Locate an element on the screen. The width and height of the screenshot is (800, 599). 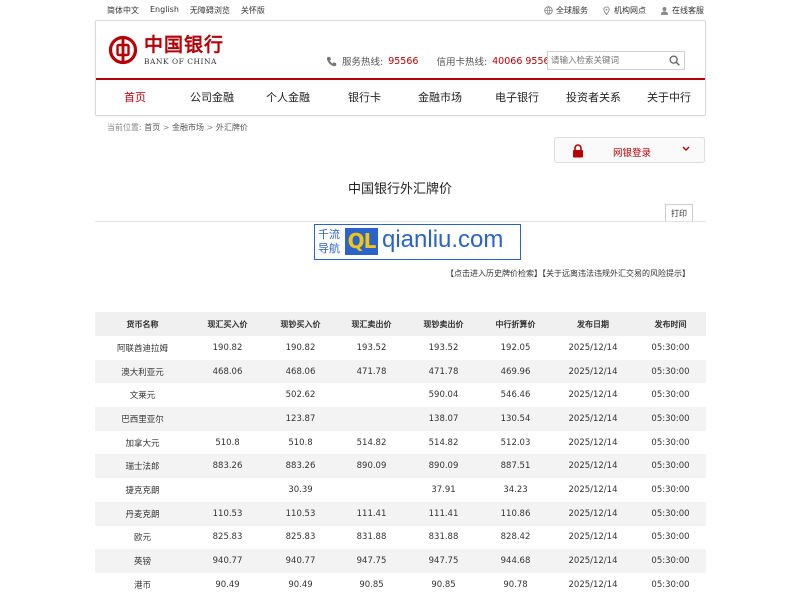
cell-cash-buy: 90.49 is located at coordinates (300, 584).